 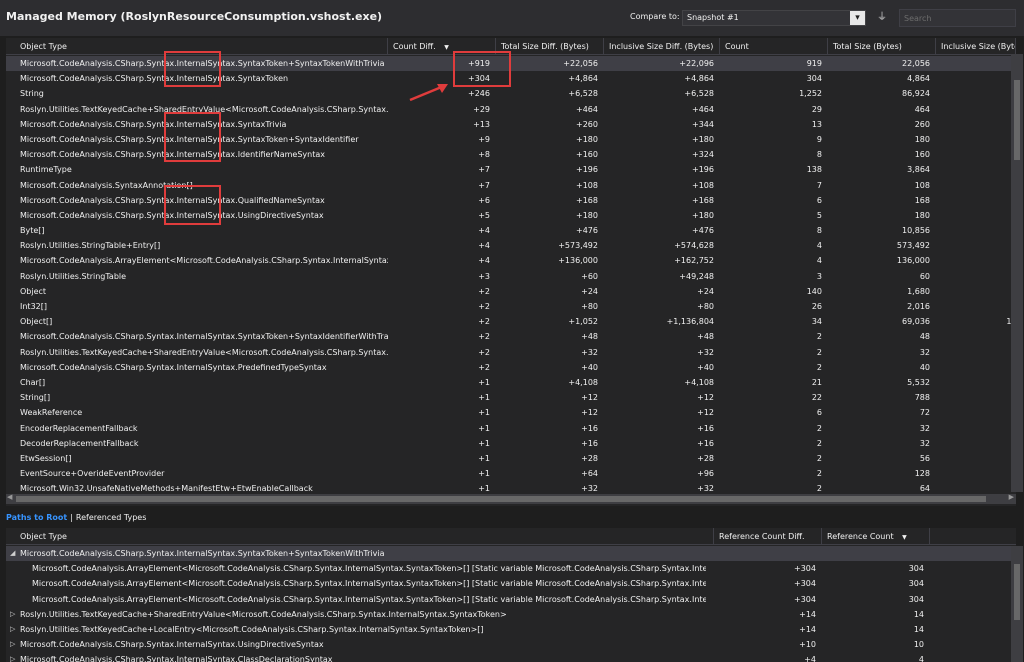 I want to click on cell-count: 8, so click(x=819, y=231).